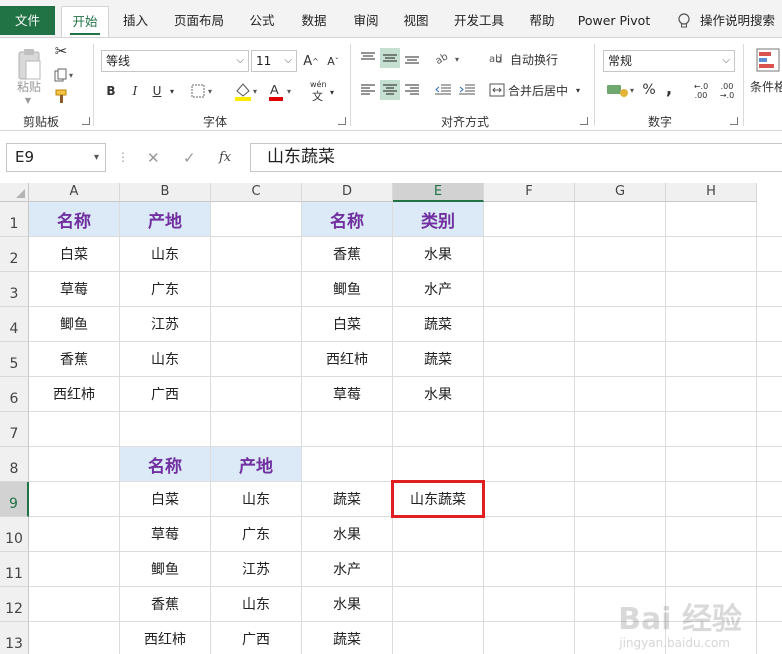  I want to click on cell-d10: 水果, so click(347, 534).